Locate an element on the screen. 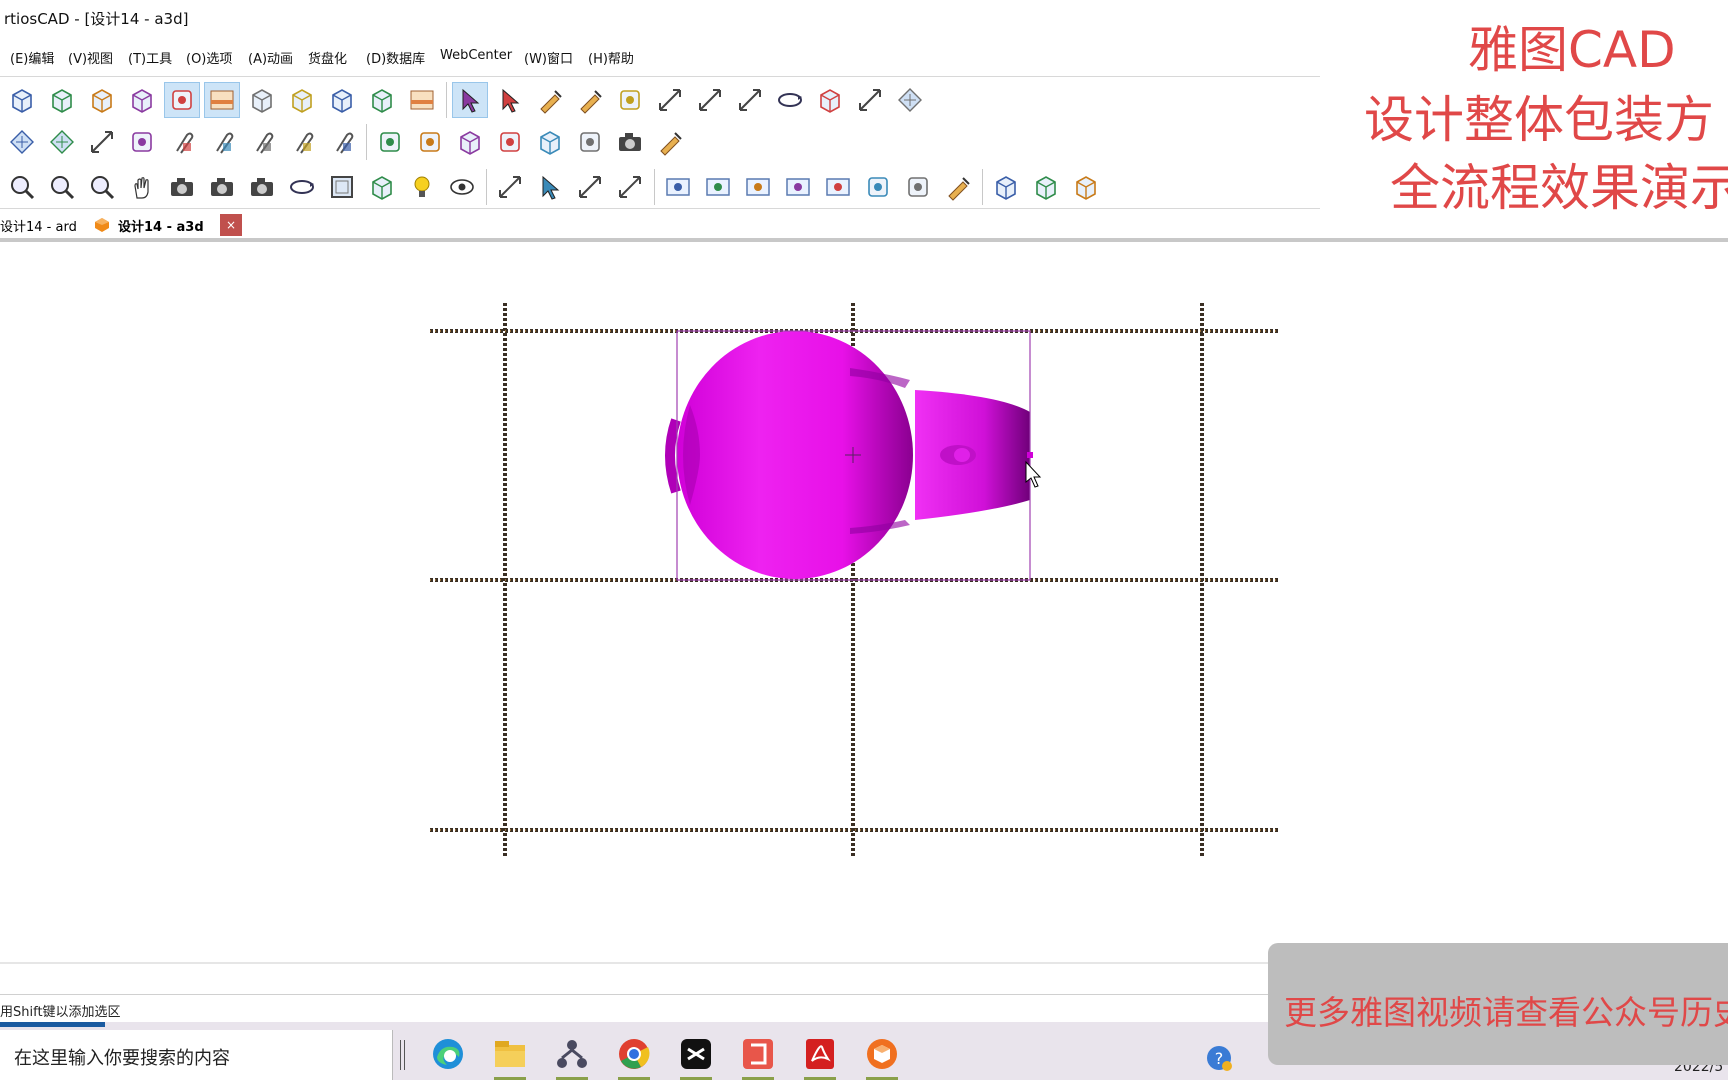 This screenshot has height=1080, width=1728. film-sync-button is located at coordinates (718, 187).